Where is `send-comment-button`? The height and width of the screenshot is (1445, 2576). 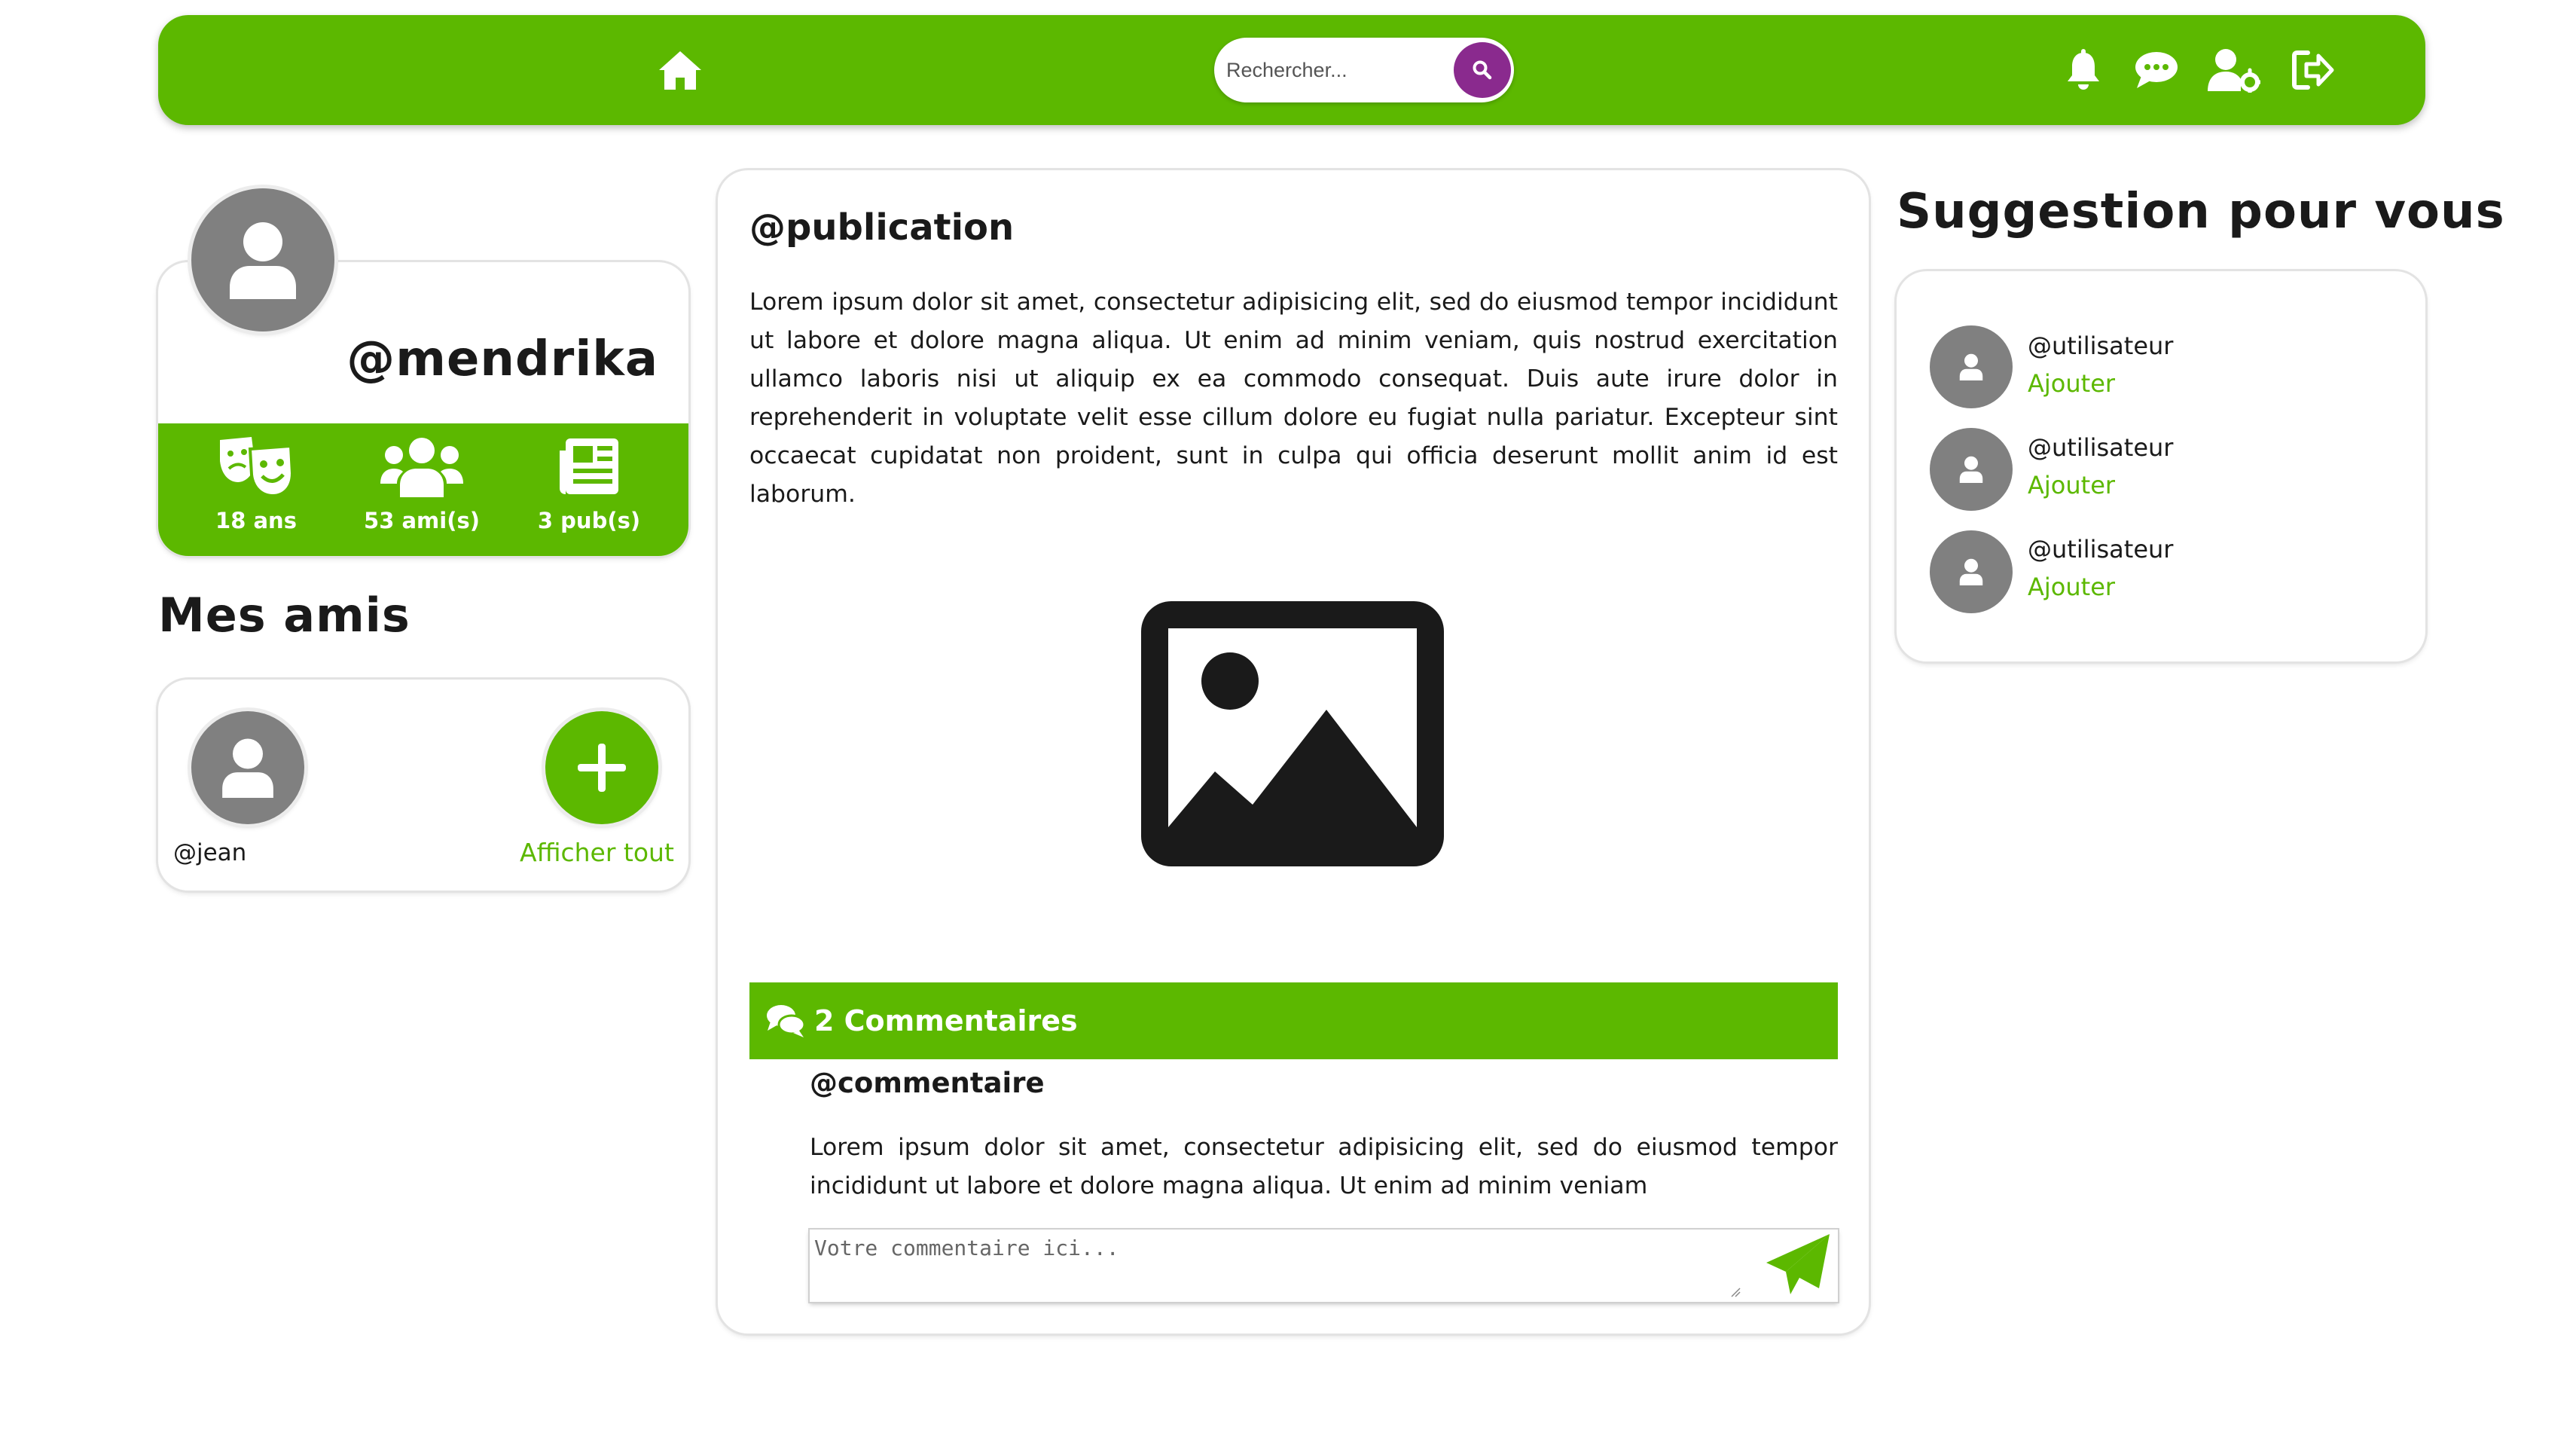 send-comment-button is located at coordinates (1799, 1265).